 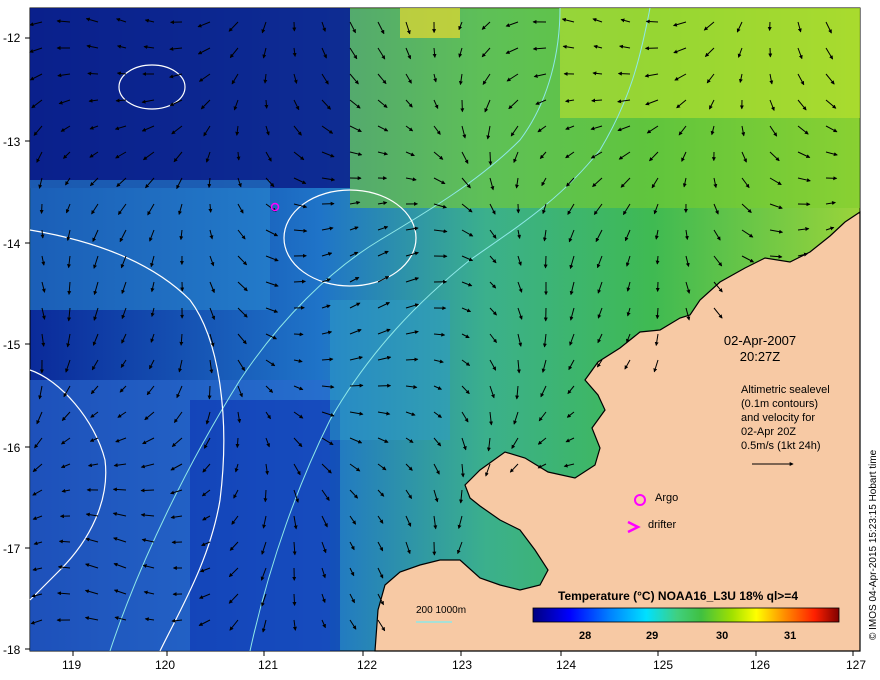 What do you see at coordinates (566, 665) in the screenshot?
I see `x-tick-label: 124` at bounding box center [566, 665].